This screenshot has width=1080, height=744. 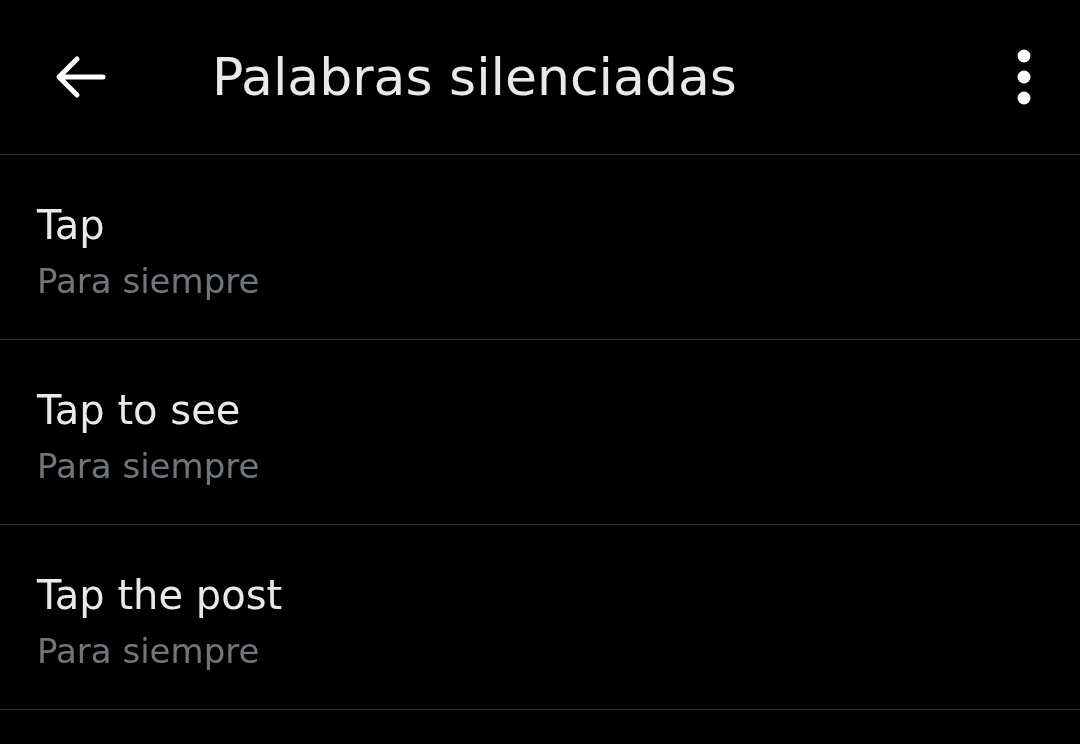 What do you see at coordinates (71, 225) in the screenshot?
I see `muted-word: Tap` at bounding box center [71, 225].